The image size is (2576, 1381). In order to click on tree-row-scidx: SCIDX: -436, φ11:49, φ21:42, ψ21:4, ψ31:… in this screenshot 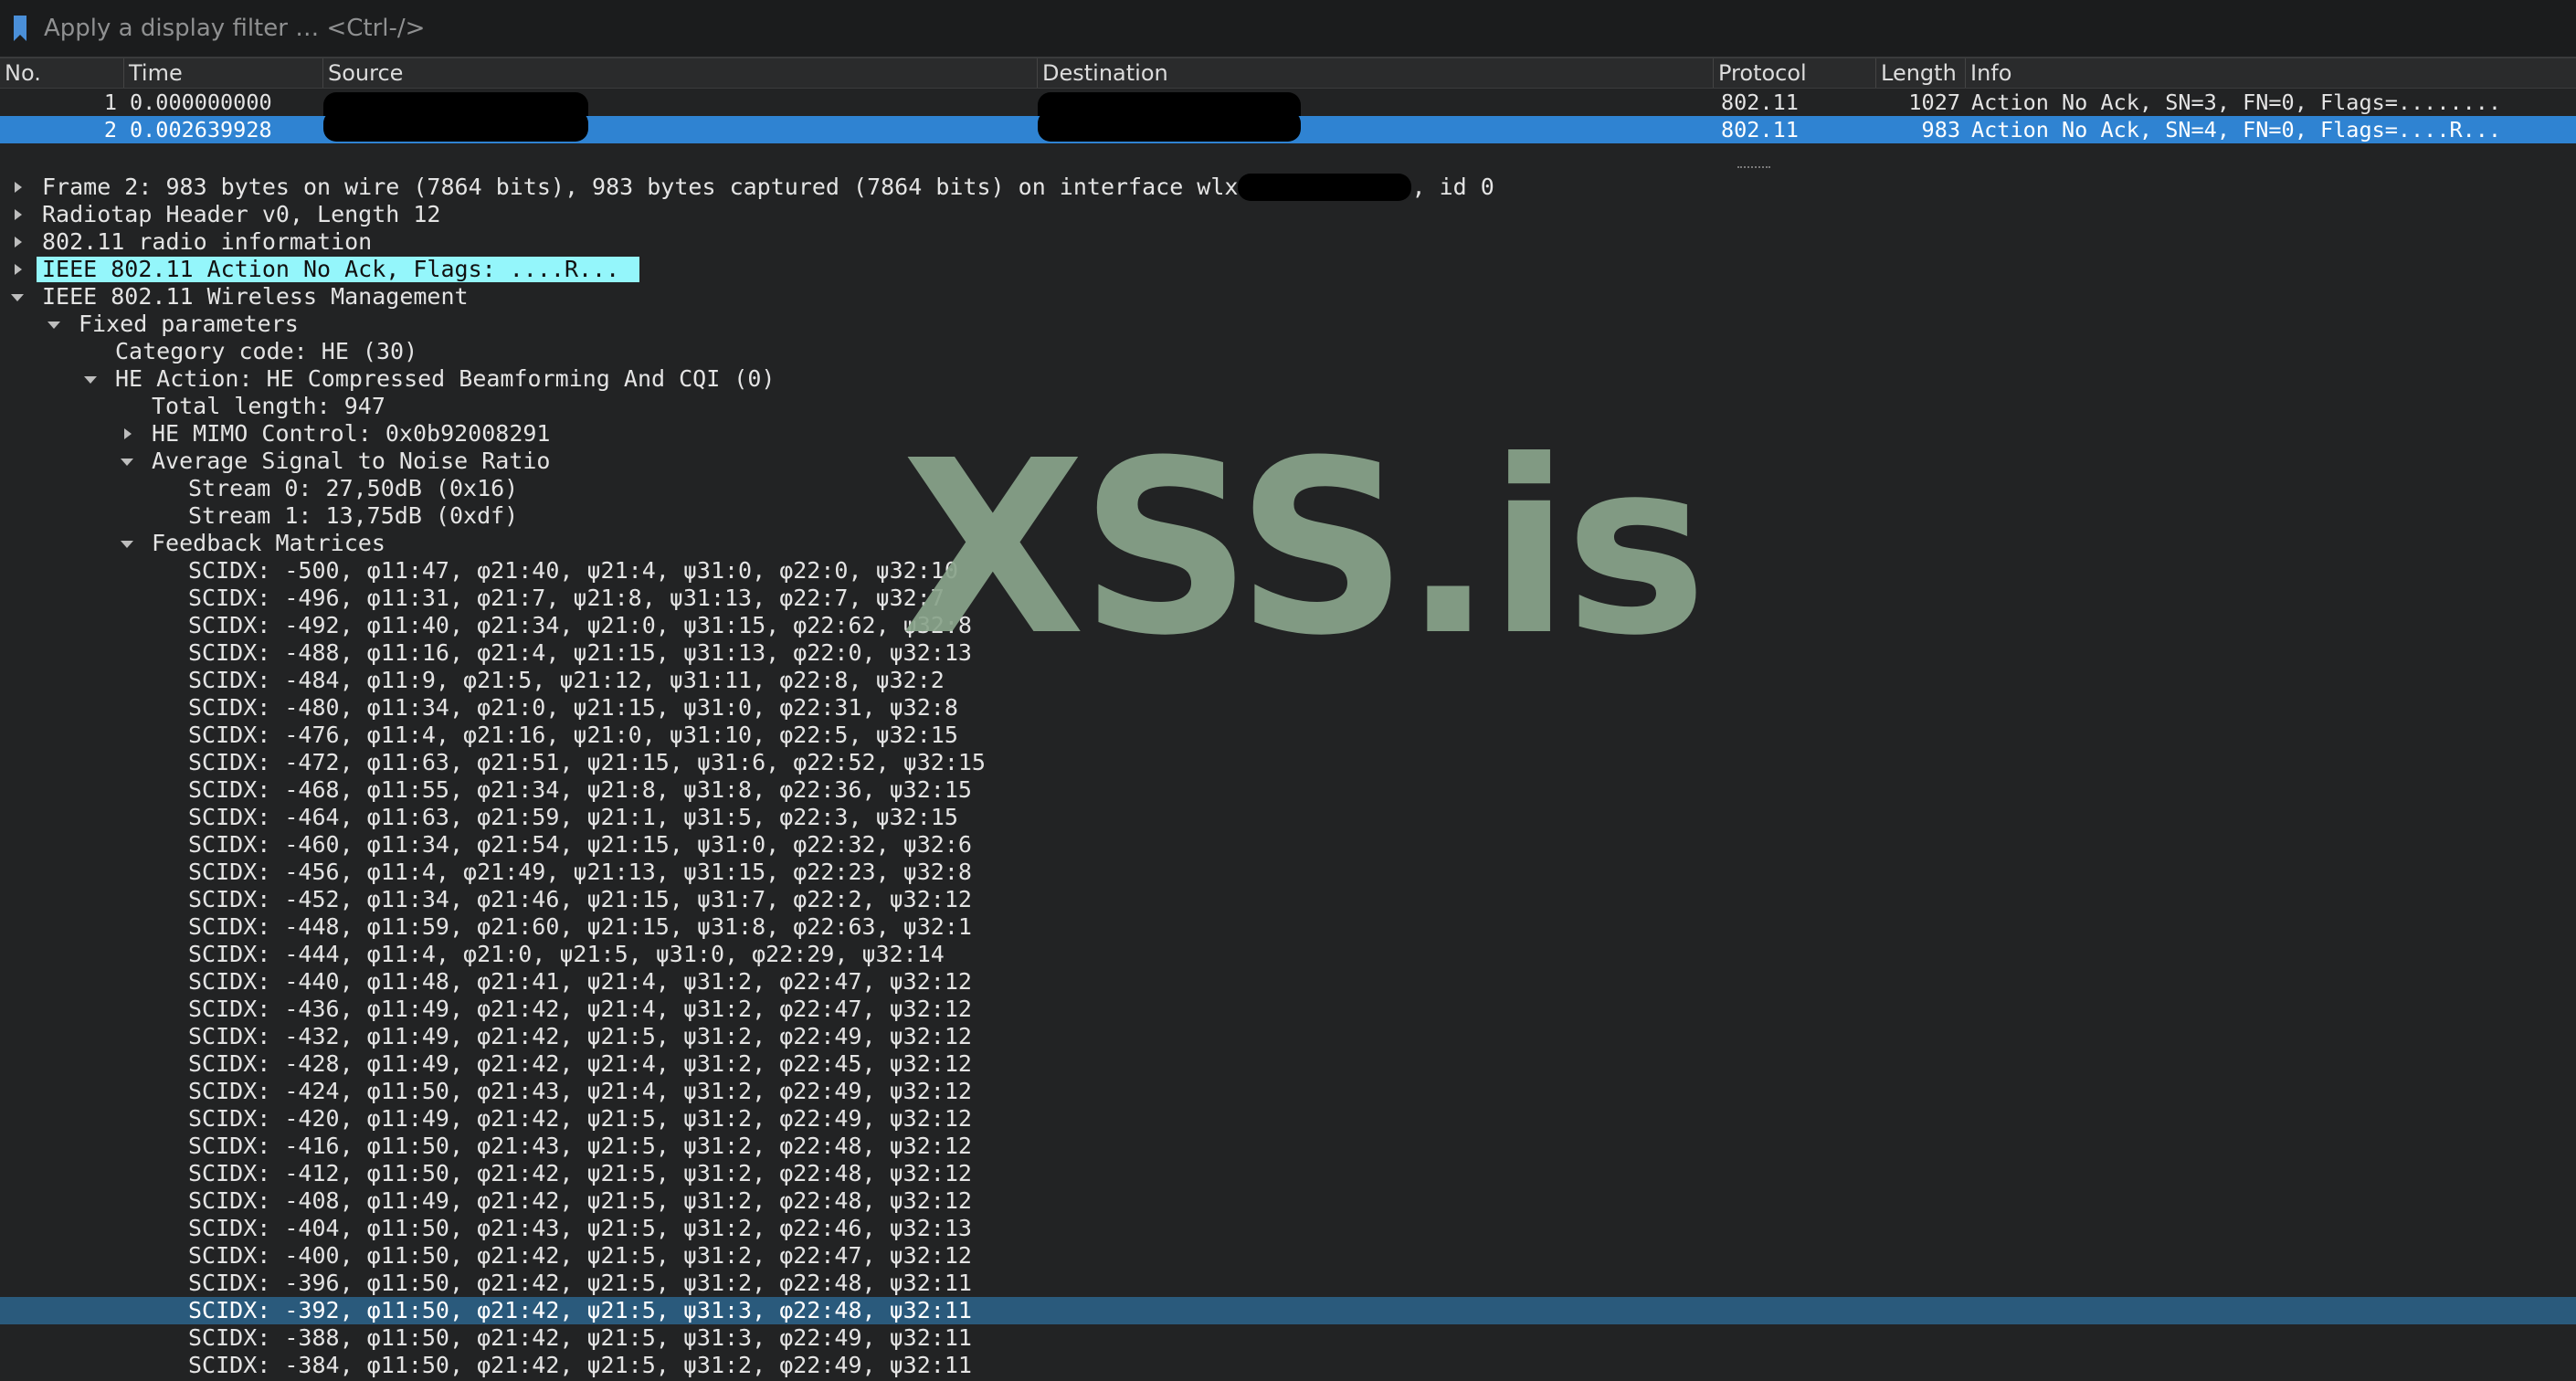, I will do `click(1288, 1009)`.